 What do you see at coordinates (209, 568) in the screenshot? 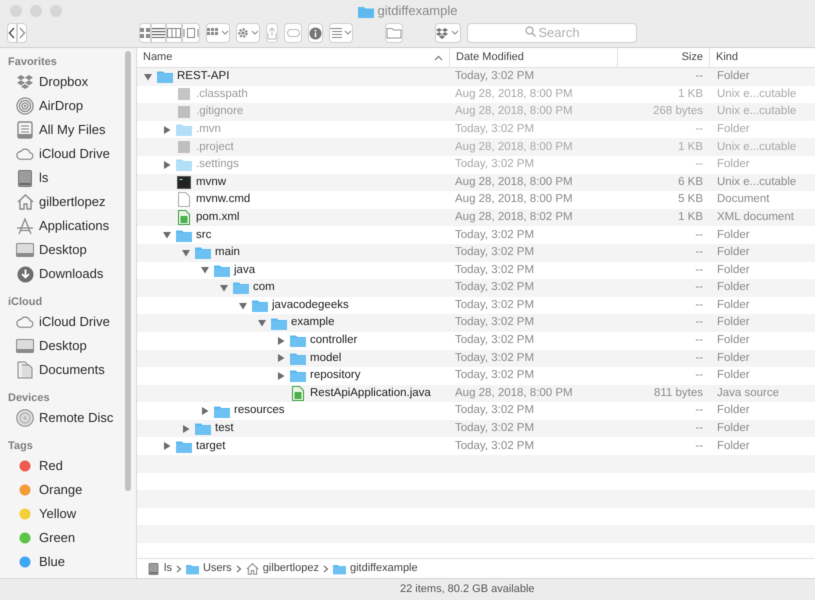
I see `path-item: Users` at bounding box center [209, 568].